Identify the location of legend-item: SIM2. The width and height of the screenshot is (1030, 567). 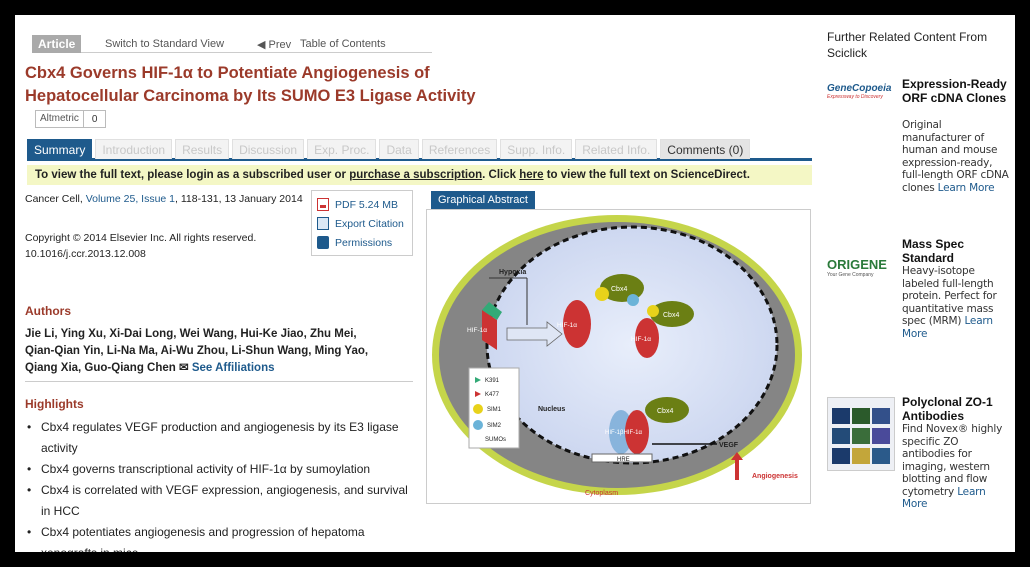
(494, 426).